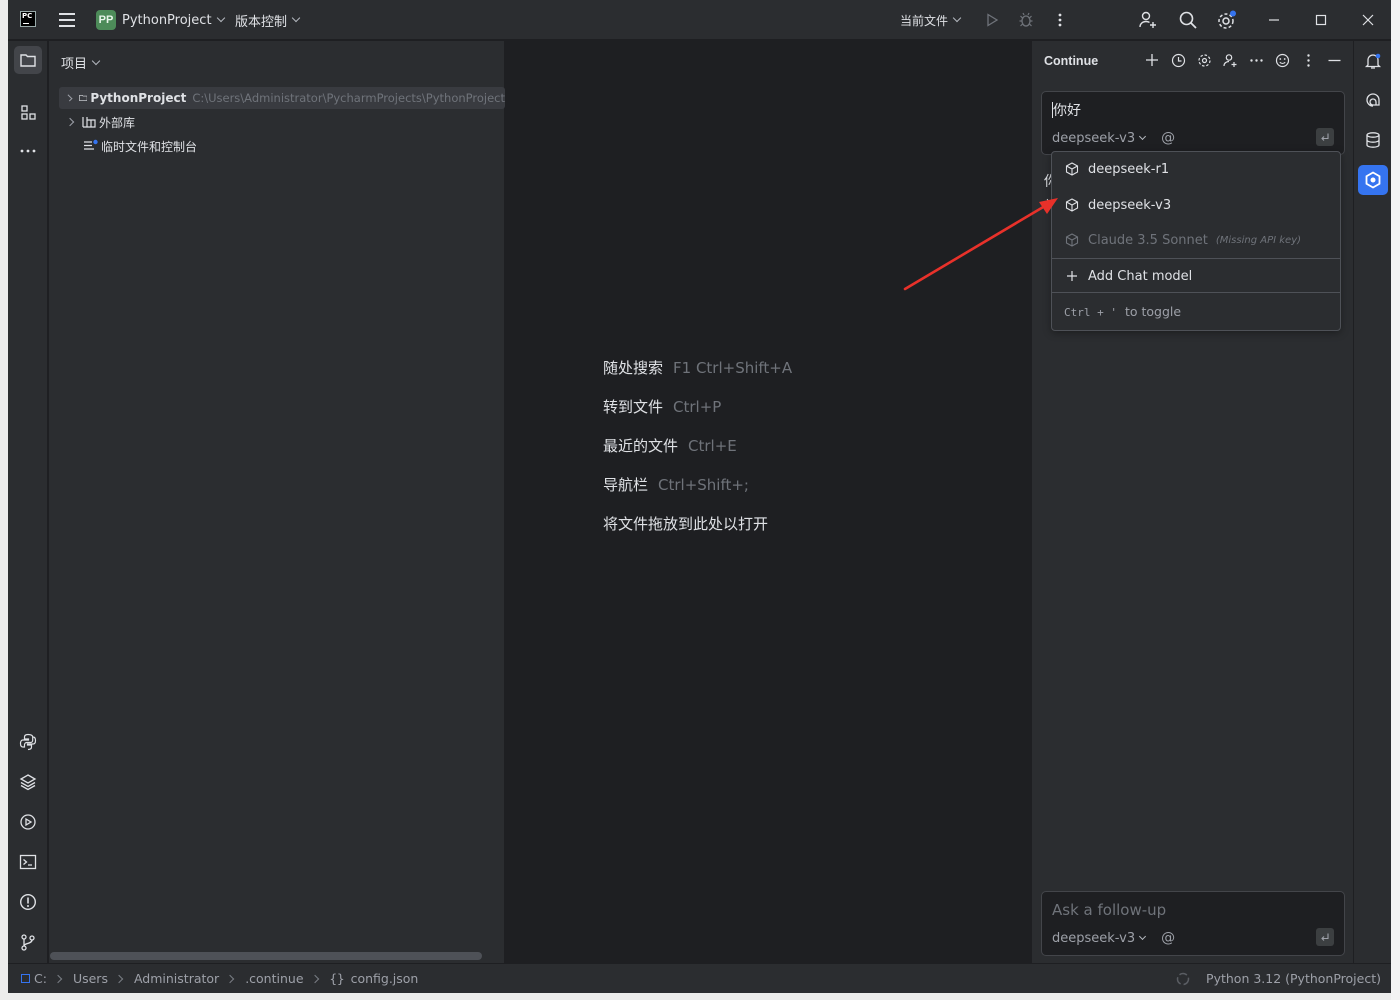 This screenshot has width=1400, height=1000. Describe the element at coordinates (1373, 61) in the screenshot. I see `notifications-button` at that location.